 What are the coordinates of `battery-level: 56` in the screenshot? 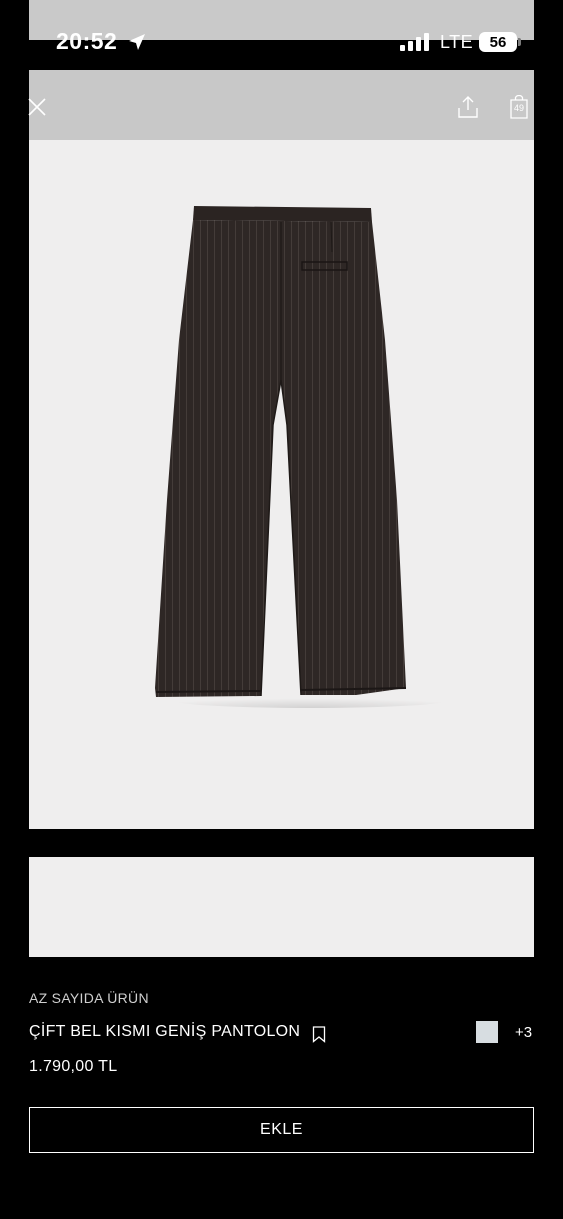 It's located at (498, 42).